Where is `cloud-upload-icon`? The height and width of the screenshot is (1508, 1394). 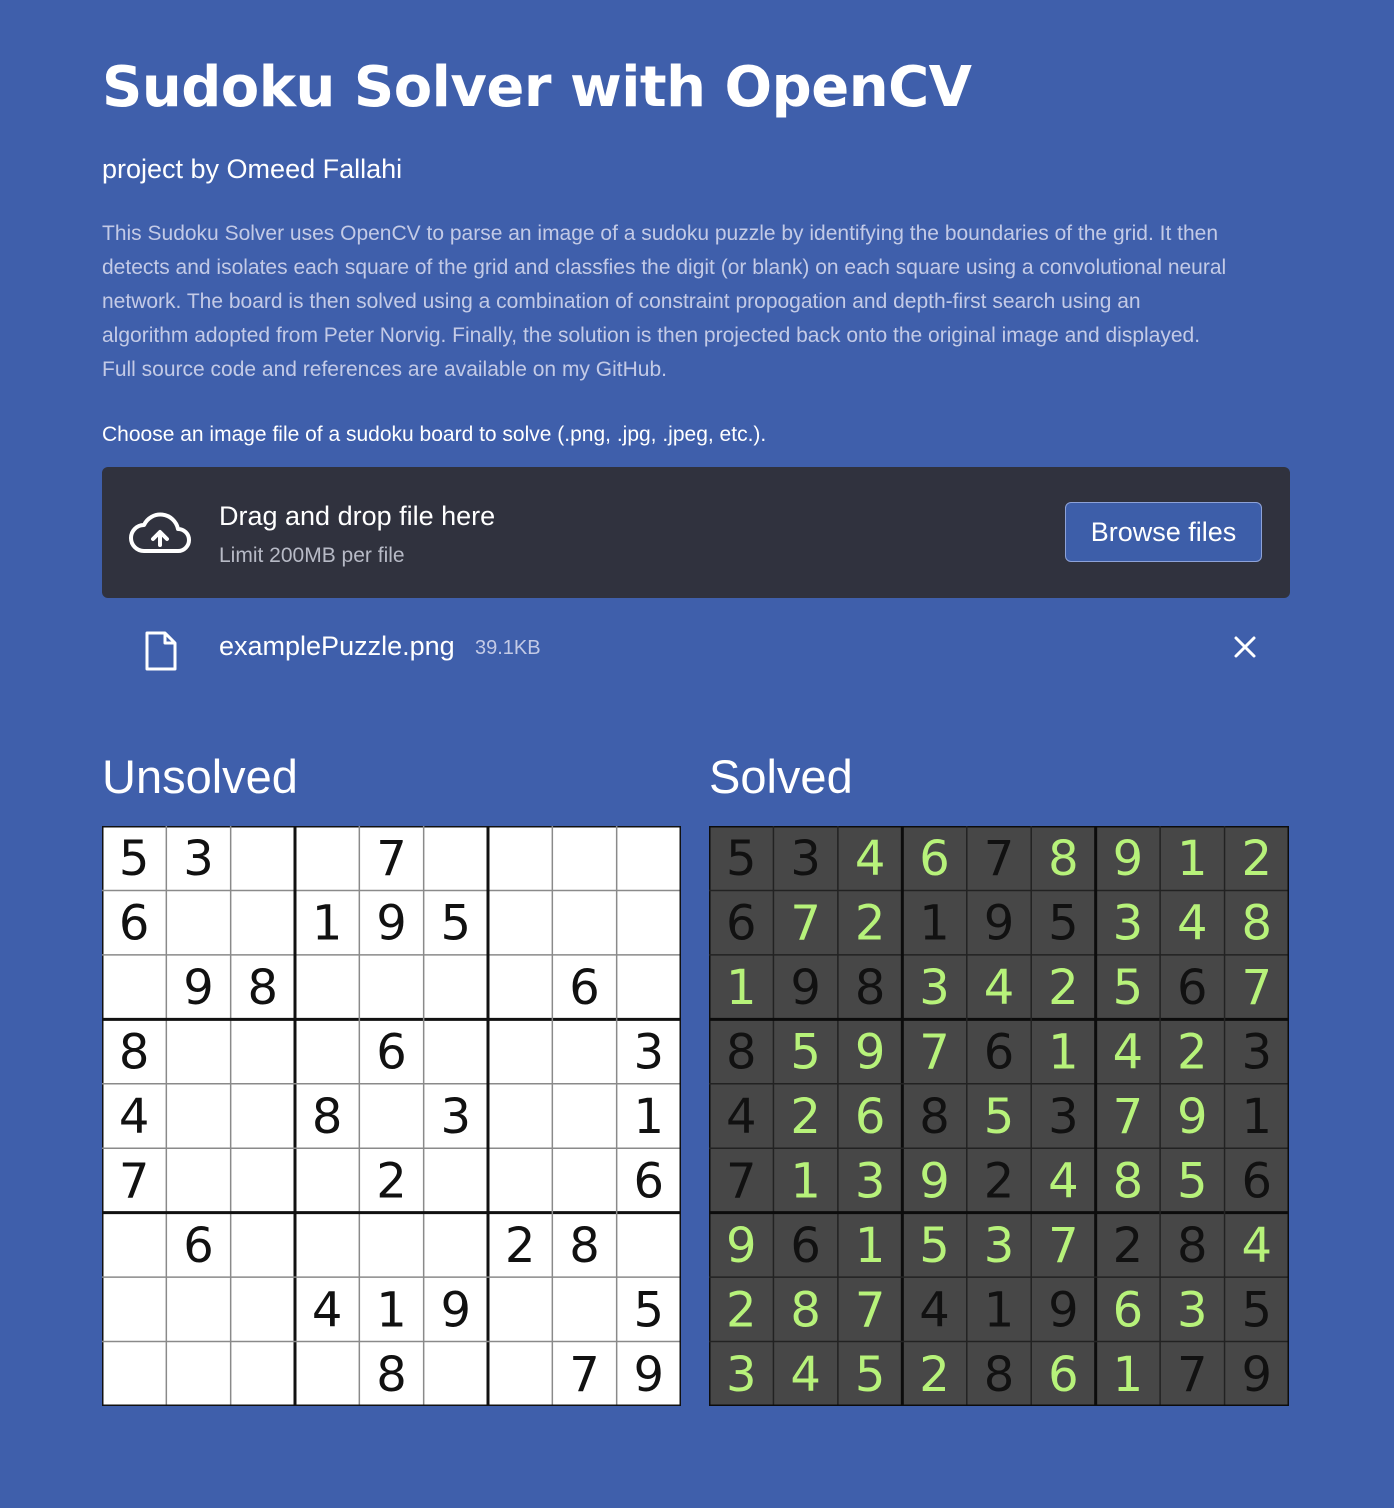
cloud-upload-icon is located at coordinates (160, 532).